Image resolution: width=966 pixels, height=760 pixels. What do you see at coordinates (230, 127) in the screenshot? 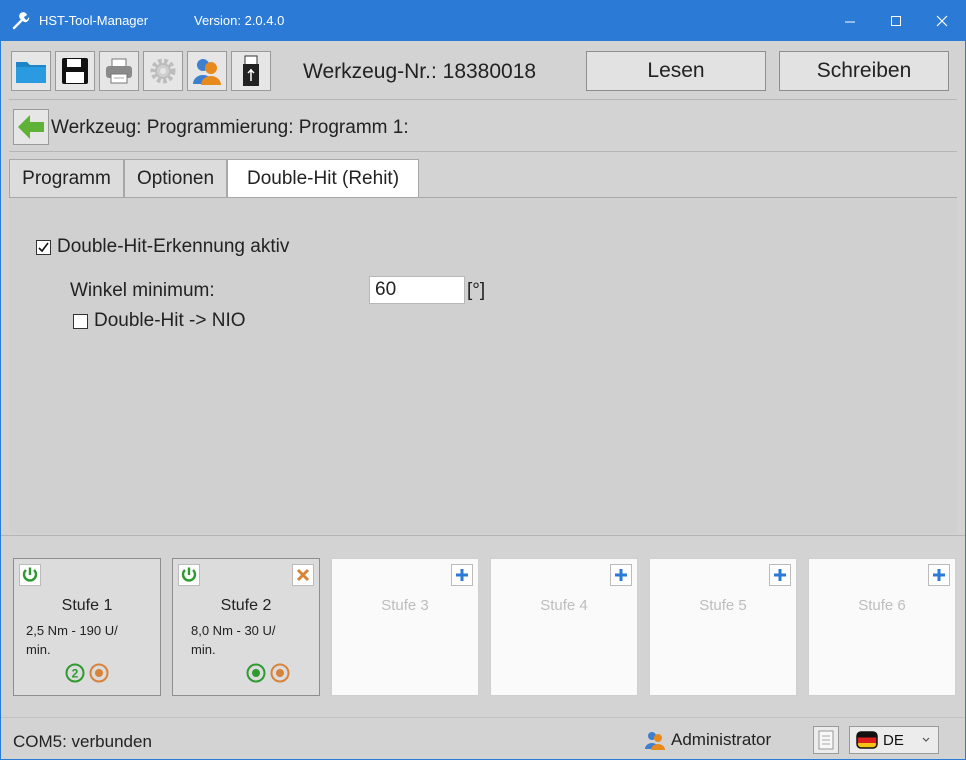
I see `breadcrumb-text: Werkzeug: Programmierung: Programm 1:` at bounding box center [230, 127].